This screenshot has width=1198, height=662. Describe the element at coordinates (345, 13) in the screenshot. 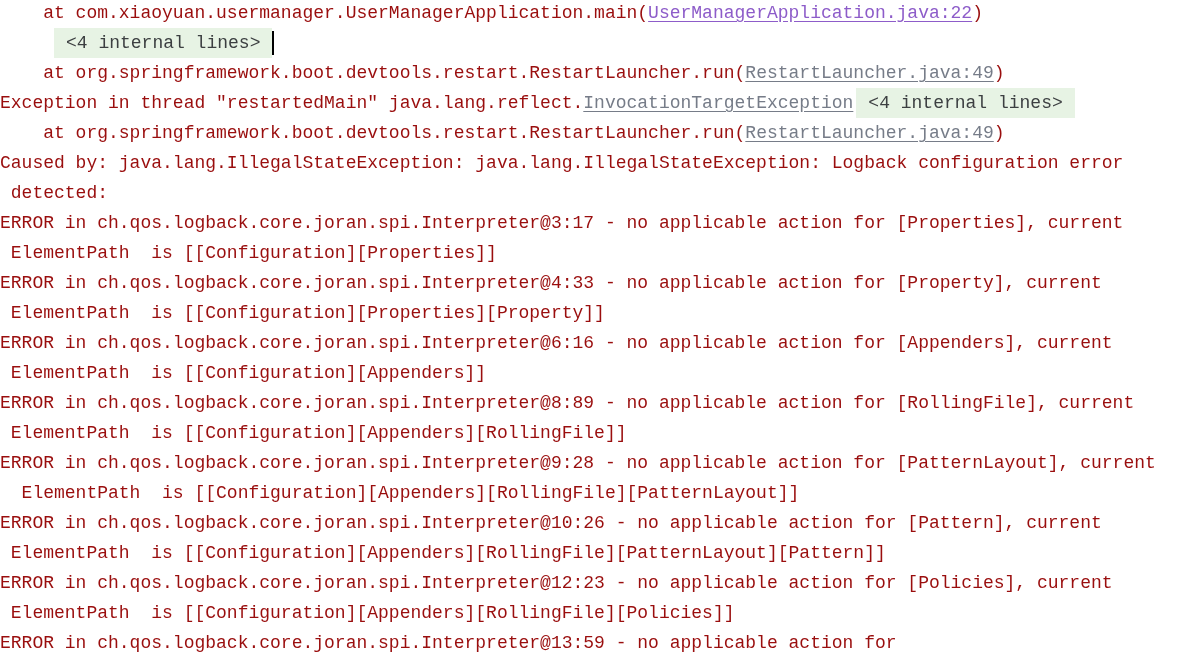

I see `console-text: at com.xiaoyuan.usermanager.UserManagerApplication.main(` at that location.